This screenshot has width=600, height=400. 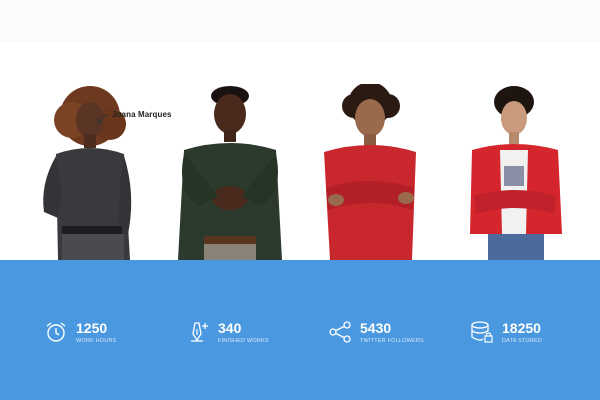 I want to click on stat-value: 5430, so click(x=376, y=327).